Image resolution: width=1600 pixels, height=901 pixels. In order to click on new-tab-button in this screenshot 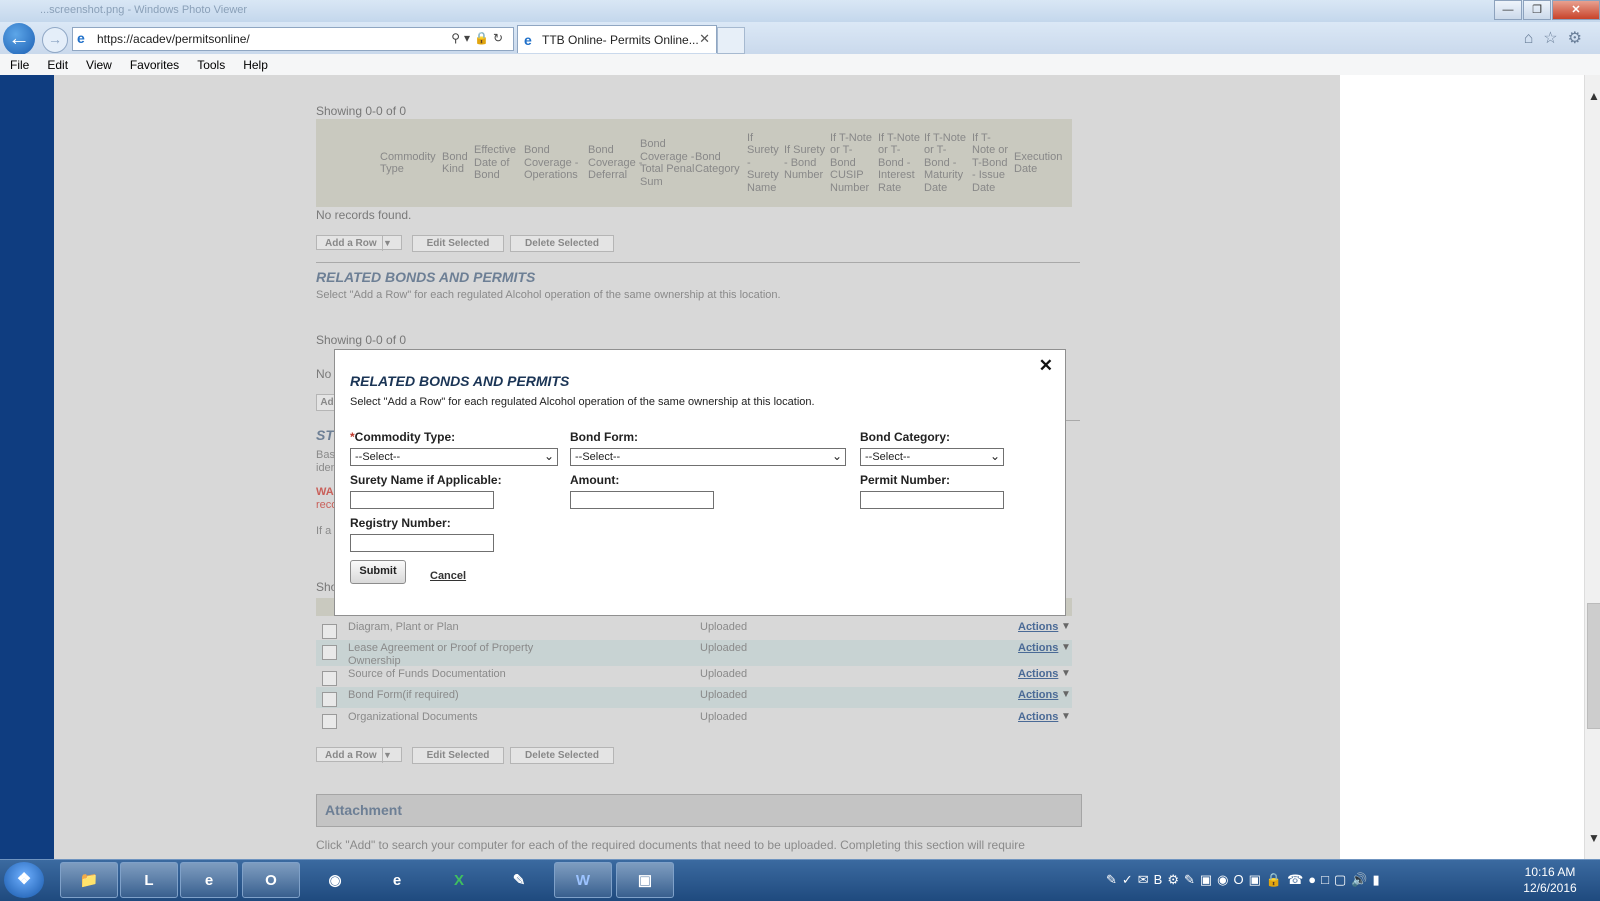, I will do `click(731, 40)`.